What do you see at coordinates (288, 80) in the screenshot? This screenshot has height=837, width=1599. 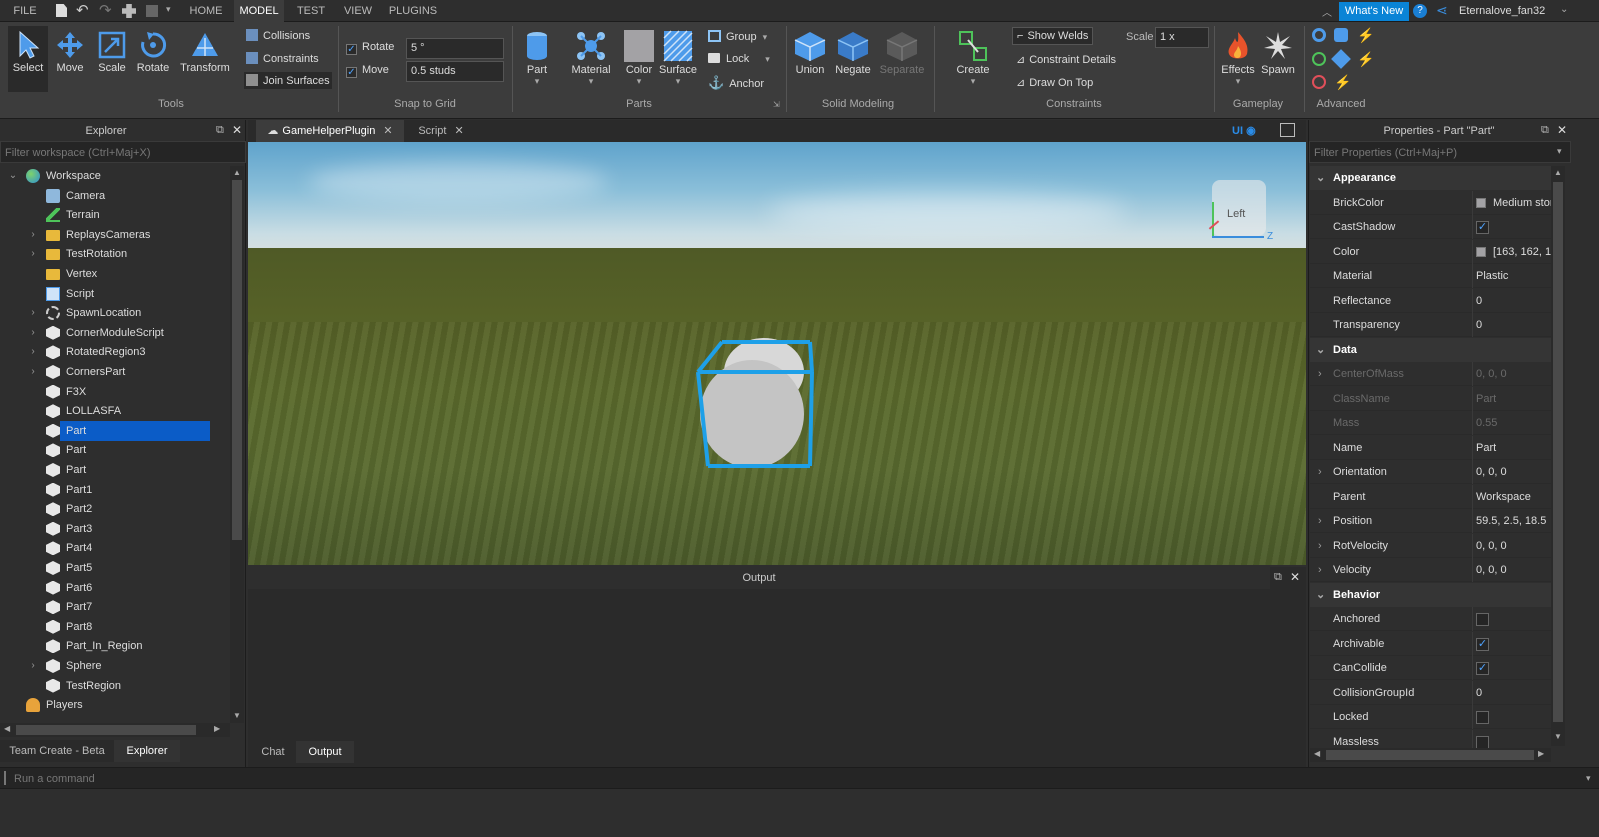 I see `join-surfaces-toggle: Join Surfaces` at bounding box center [288, 80].